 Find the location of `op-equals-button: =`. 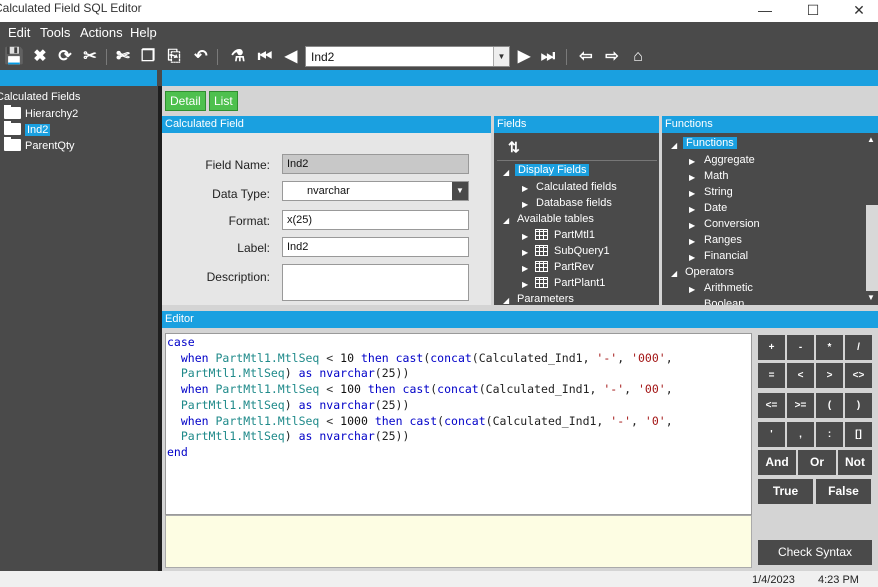

op-equals-button: = is located at coordinates (771, 375).